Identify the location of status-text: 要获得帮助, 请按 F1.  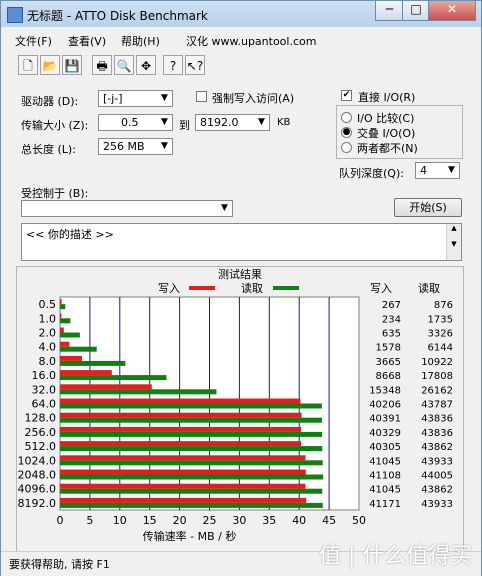
(59, 564).